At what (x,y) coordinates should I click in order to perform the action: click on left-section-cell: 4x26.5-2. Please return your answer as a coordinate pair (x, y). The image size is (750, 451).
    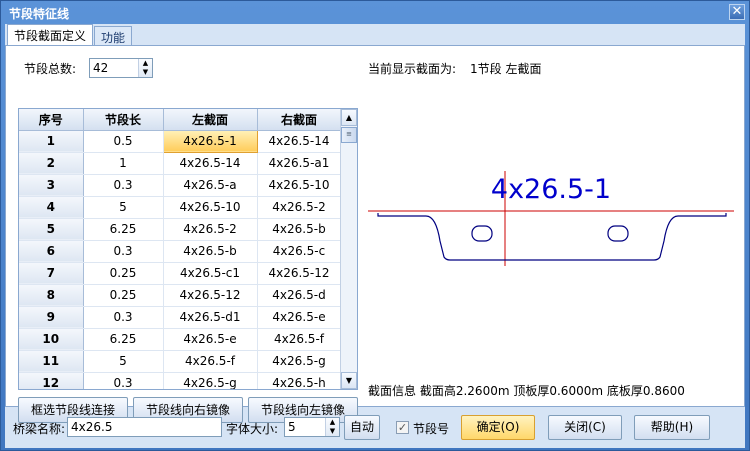
    Looking at the image, I should click on (210, 229).